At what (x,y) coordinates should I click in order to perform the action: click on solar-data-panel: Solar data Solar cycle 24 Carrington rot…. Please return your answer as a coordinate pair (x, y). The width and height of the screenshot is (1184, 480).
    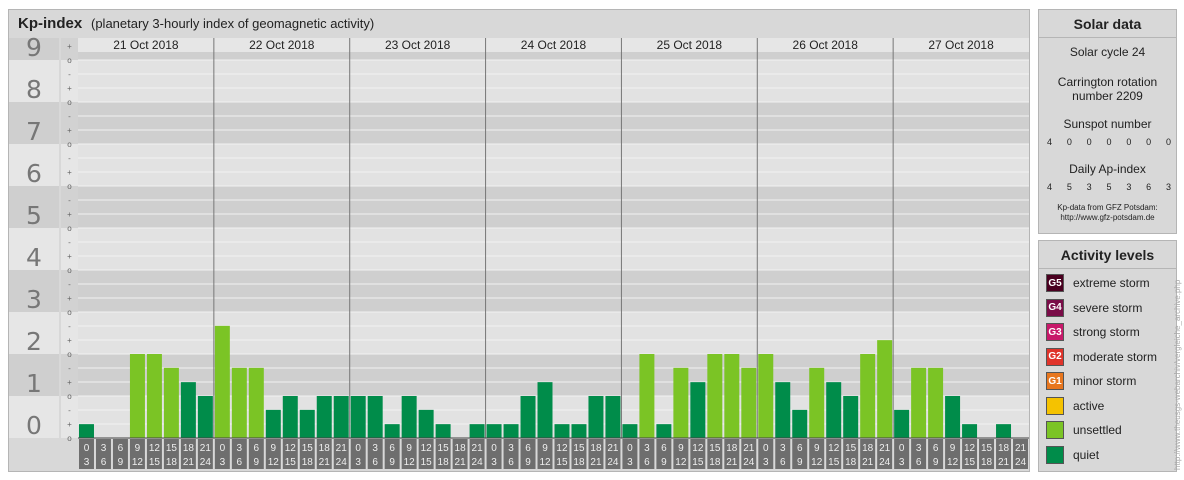
    Looking at the image, I should click on (1107, 121).